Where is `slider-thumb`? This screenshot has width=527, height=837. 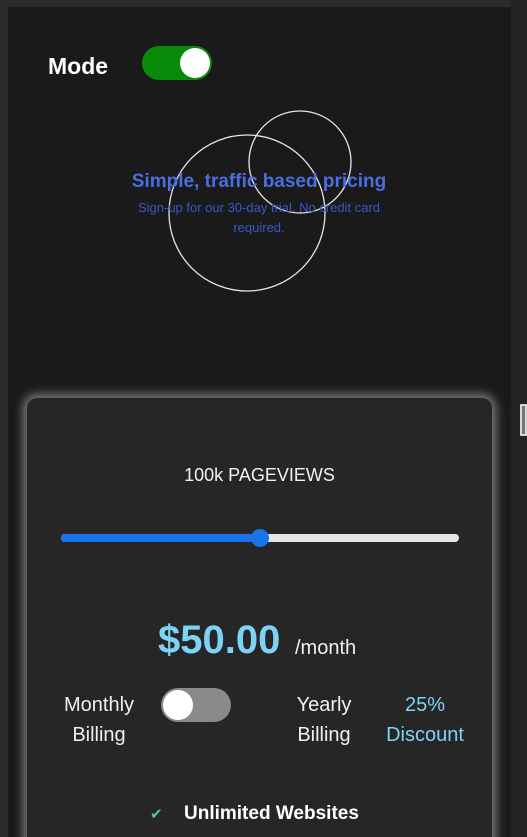 slider-thumb is located at coordinates (260, 538).